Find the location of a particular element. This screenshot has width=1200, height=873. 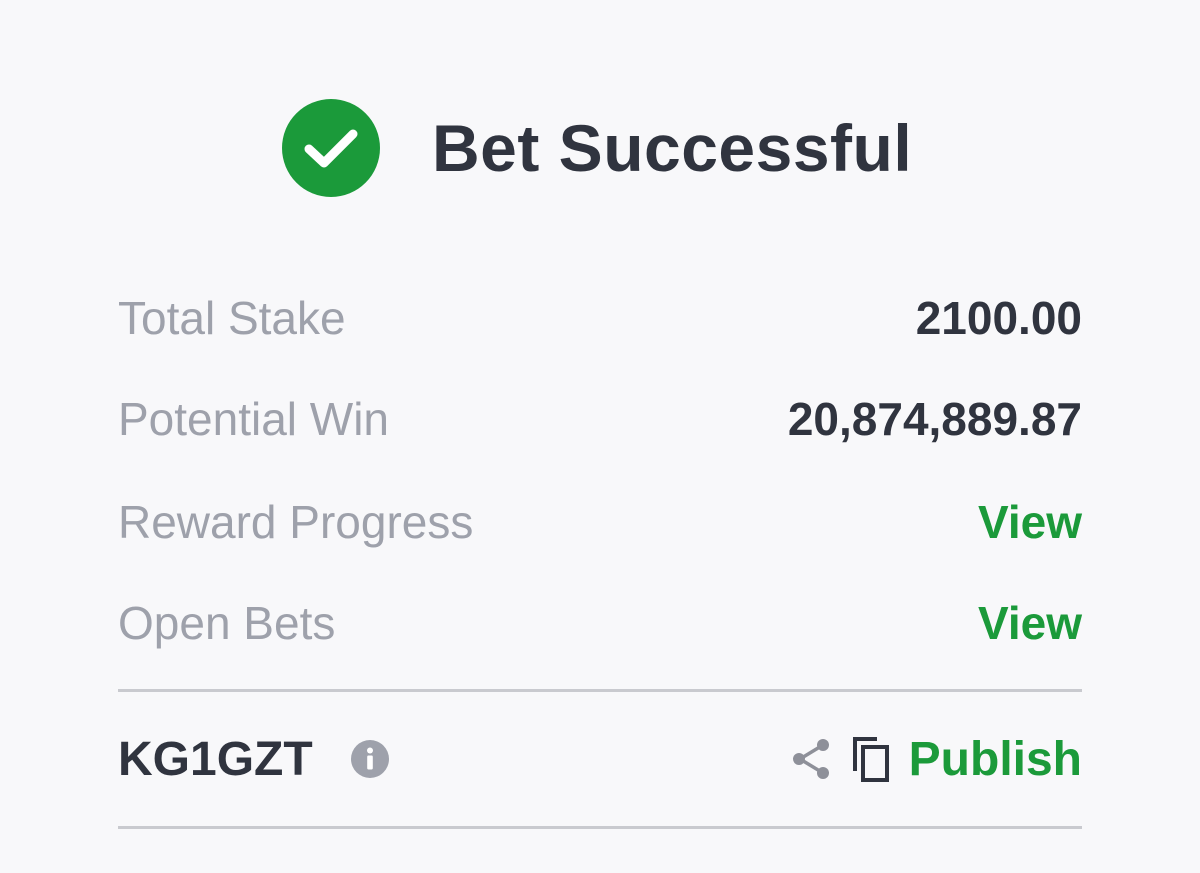

page-title: Bet Successful is located at coordinates (672, 148).